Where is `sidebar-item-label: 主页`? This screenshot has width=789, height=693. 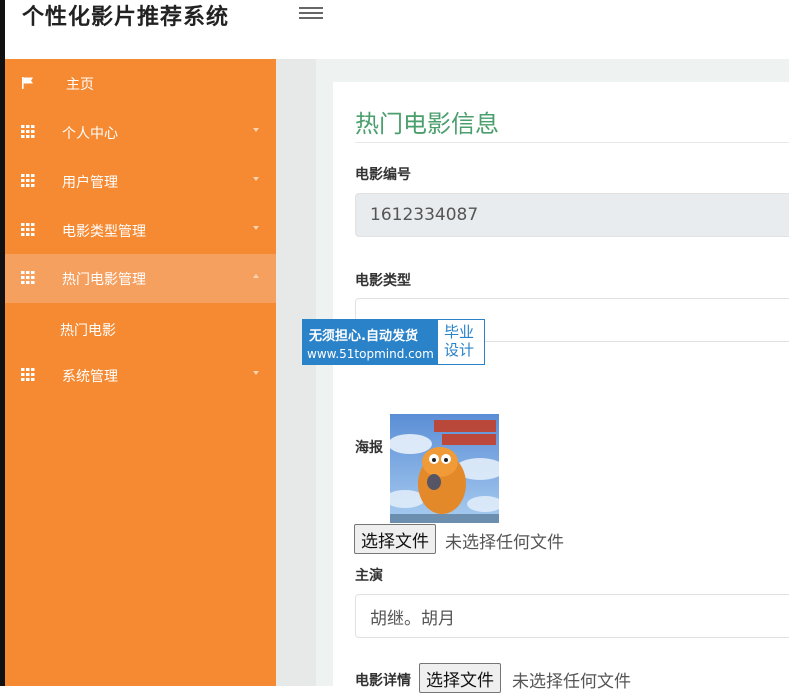 sidebar-item-label: 主页 is located at coordinates (80, 85).